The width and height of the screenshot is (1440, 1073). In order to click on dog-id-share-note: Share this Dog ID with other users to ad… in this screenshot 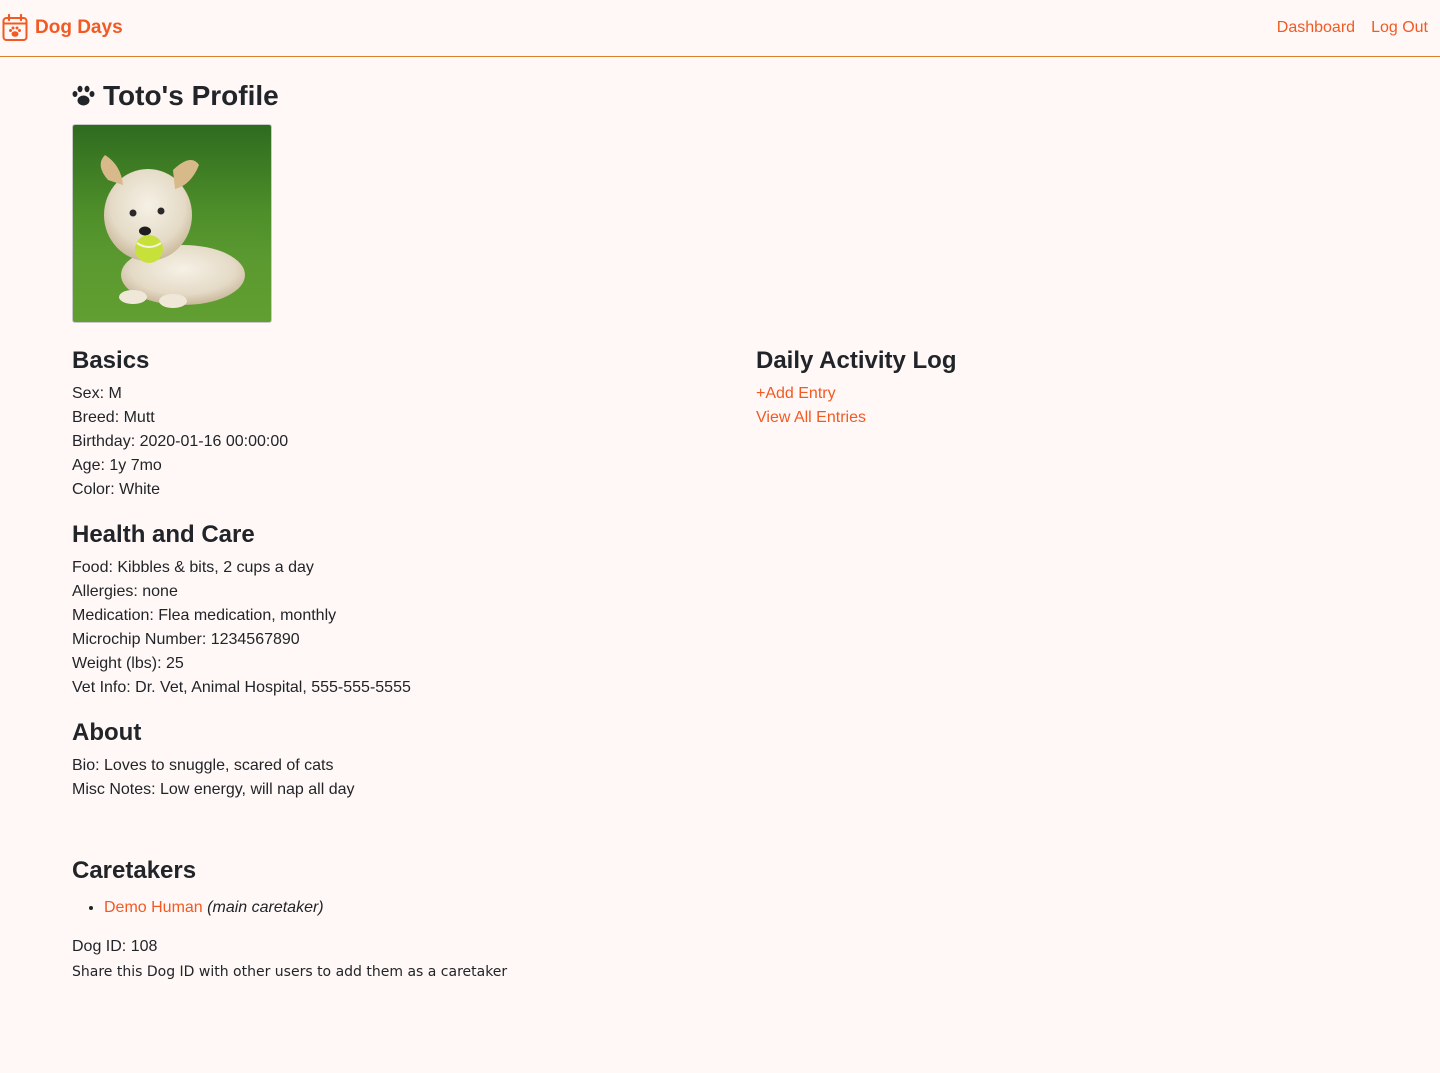, I will do `click(290, 972)`.